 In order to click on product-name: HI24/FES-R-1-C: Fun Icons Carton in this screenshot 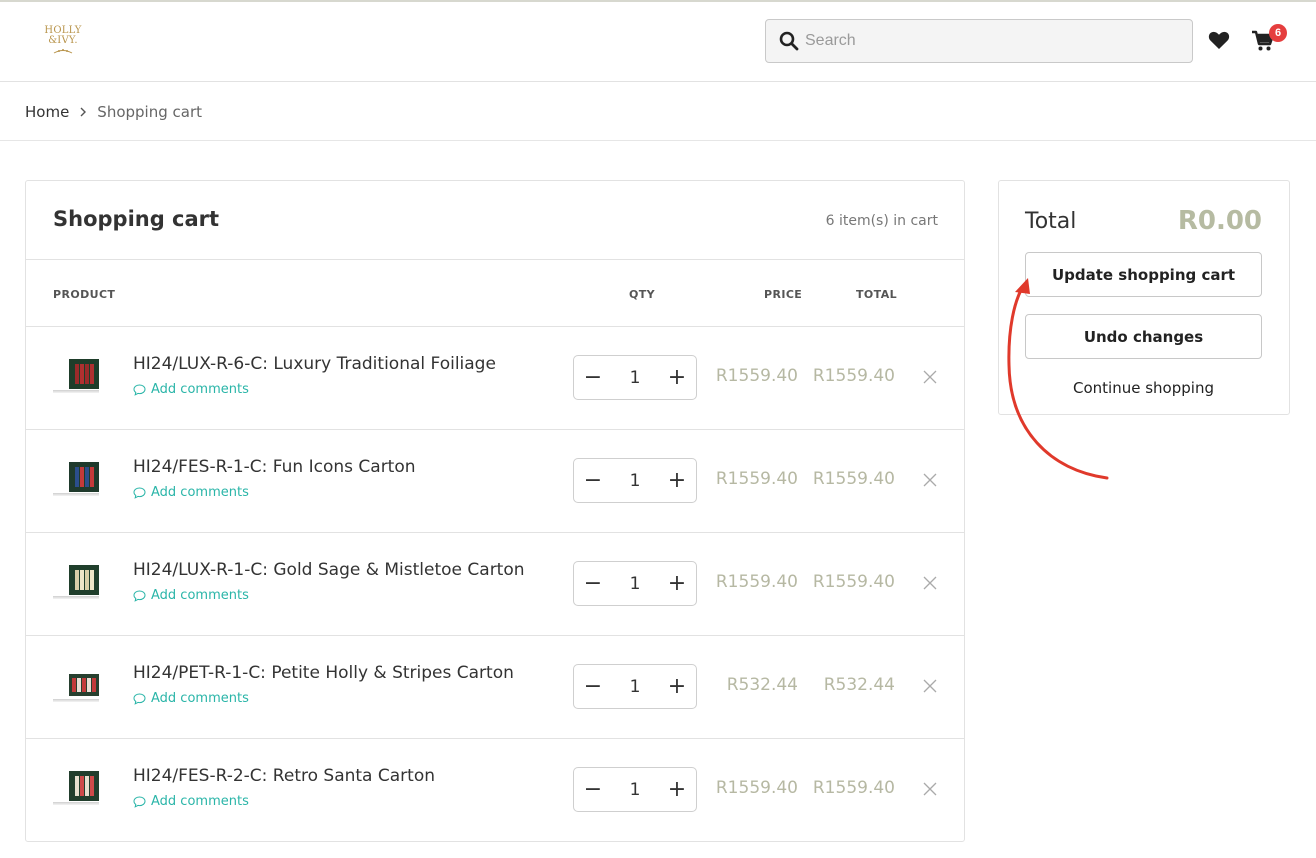, I will do `click(274, 467)`.